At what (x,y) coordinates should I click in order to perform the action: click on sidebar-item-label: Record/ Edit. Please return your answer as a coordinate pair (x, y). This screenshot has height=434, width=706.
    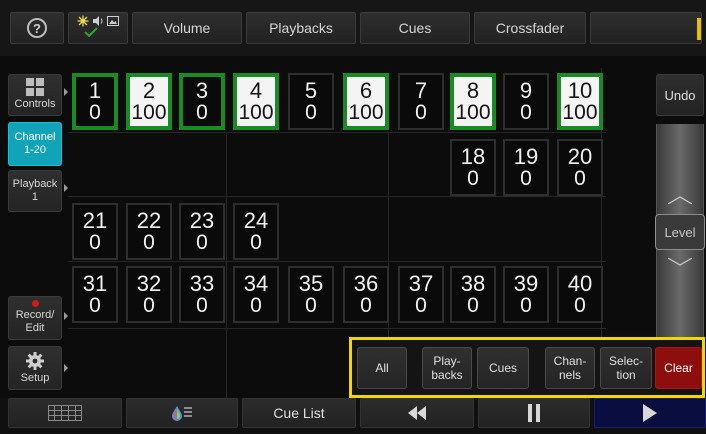
    Looking at the image, I should click on (35, 321).